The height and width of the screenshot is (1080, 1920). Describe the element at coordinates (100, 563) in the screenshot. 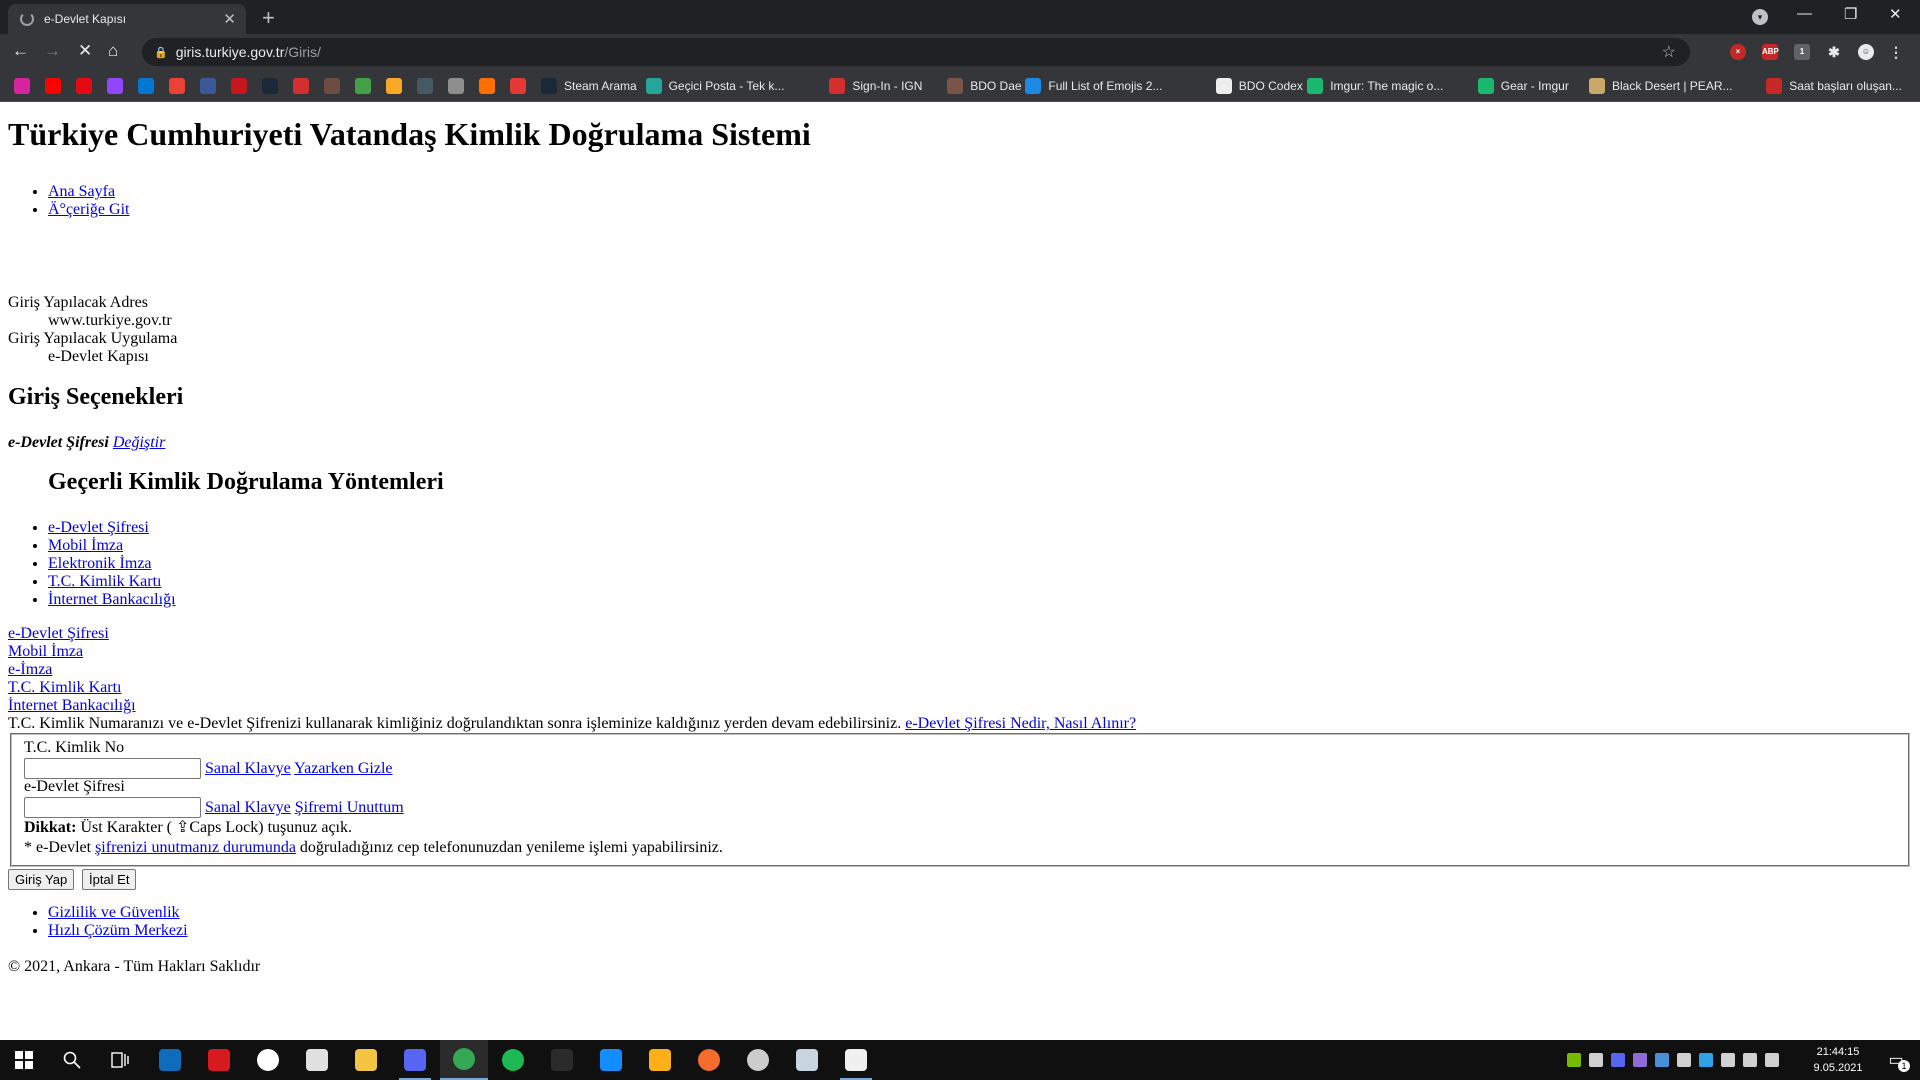

I see `method-link-elektronik-imza: Elektronik İmza` at that location.